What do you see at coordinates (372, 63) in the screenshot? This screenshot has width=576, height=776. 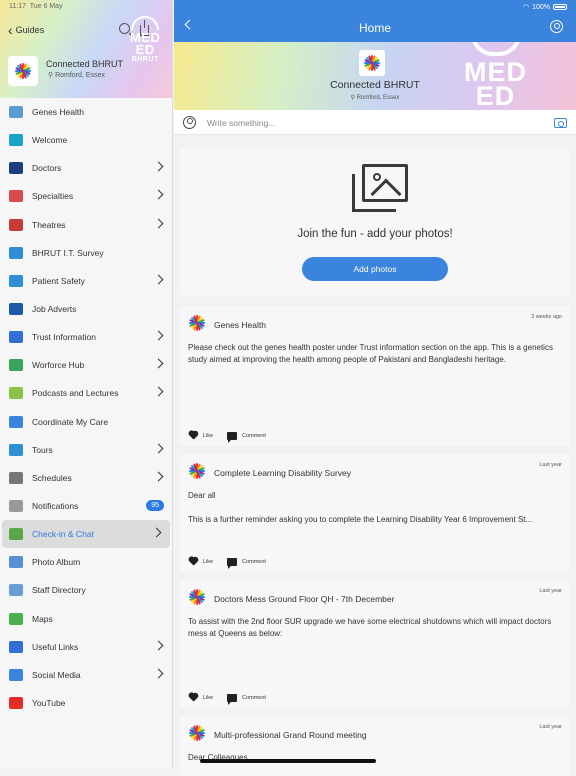 I see `org-logo` at bounding box center [372, 63].